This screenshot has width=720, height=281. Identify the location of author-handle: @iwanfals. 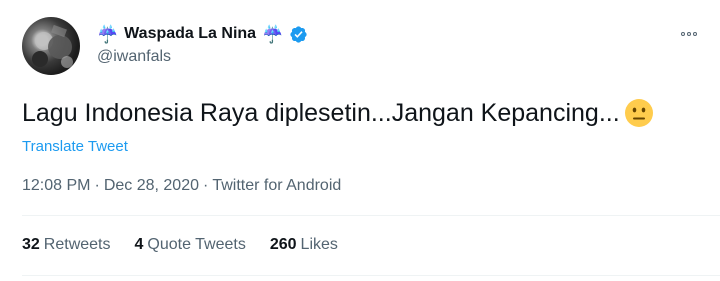
(134, 57).